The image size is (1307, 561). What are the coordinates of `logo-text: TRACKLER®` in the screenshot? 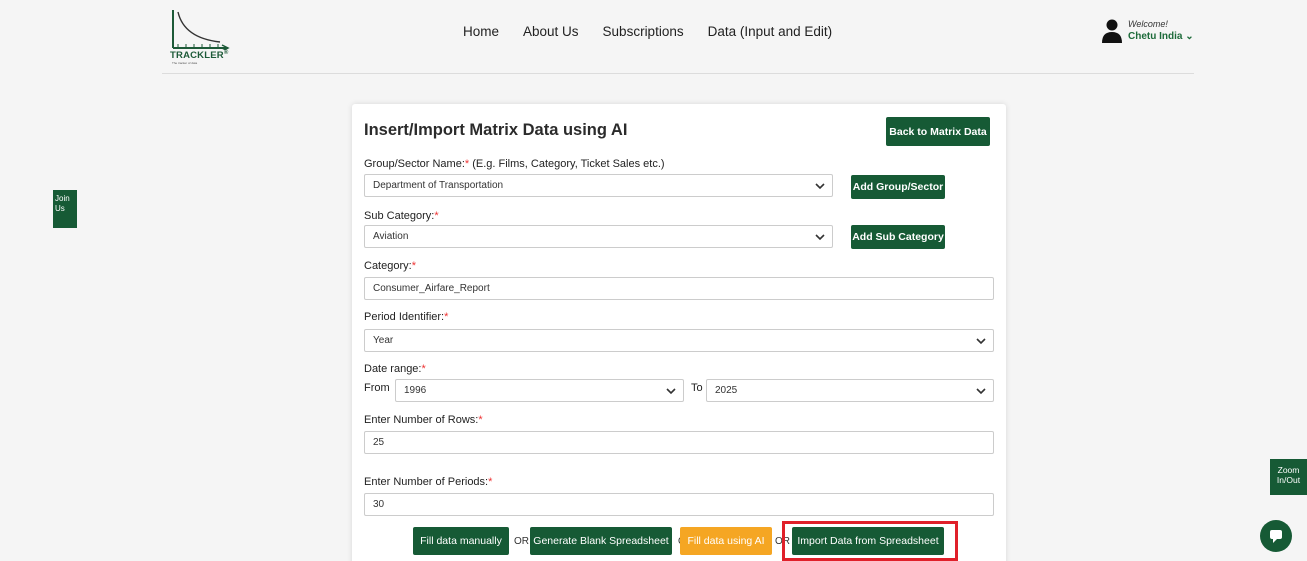 It's located at (199, 55).